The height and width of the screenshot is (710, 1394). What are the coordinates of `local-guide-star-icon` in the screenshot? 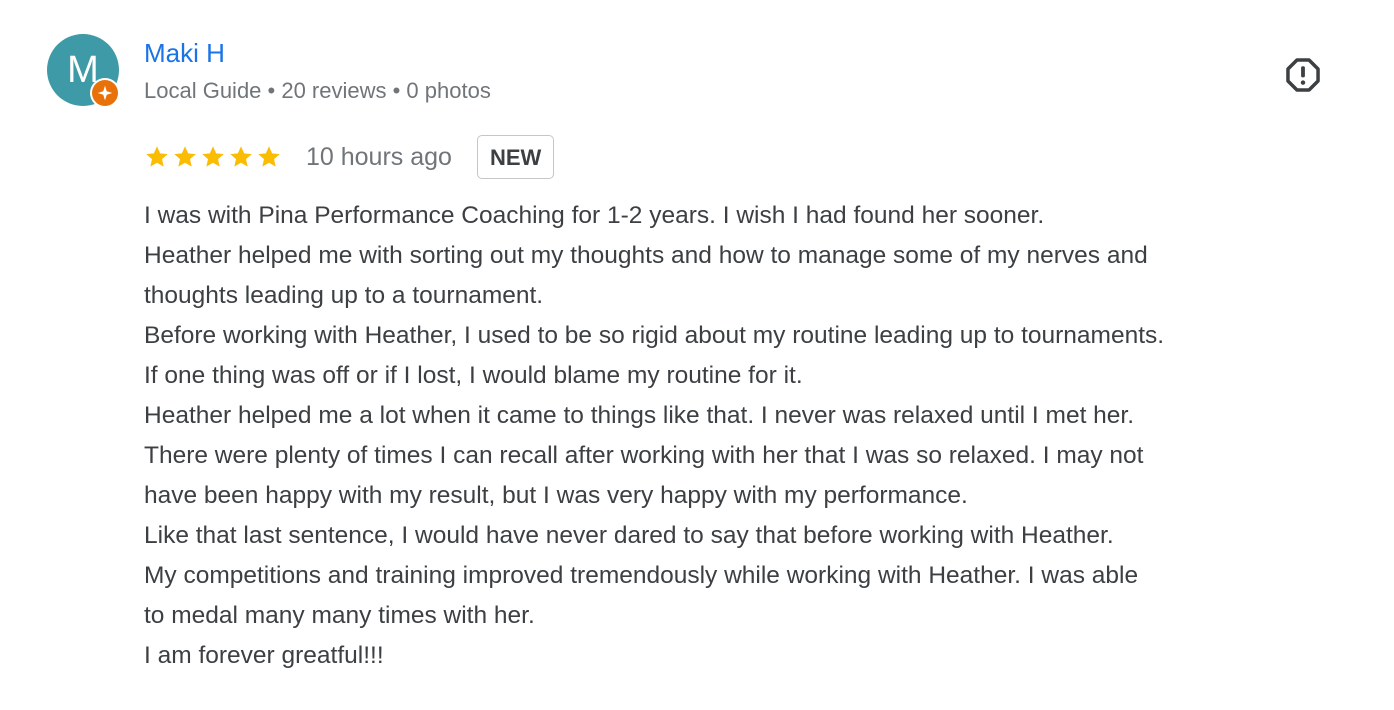 It's located at (105, 93).